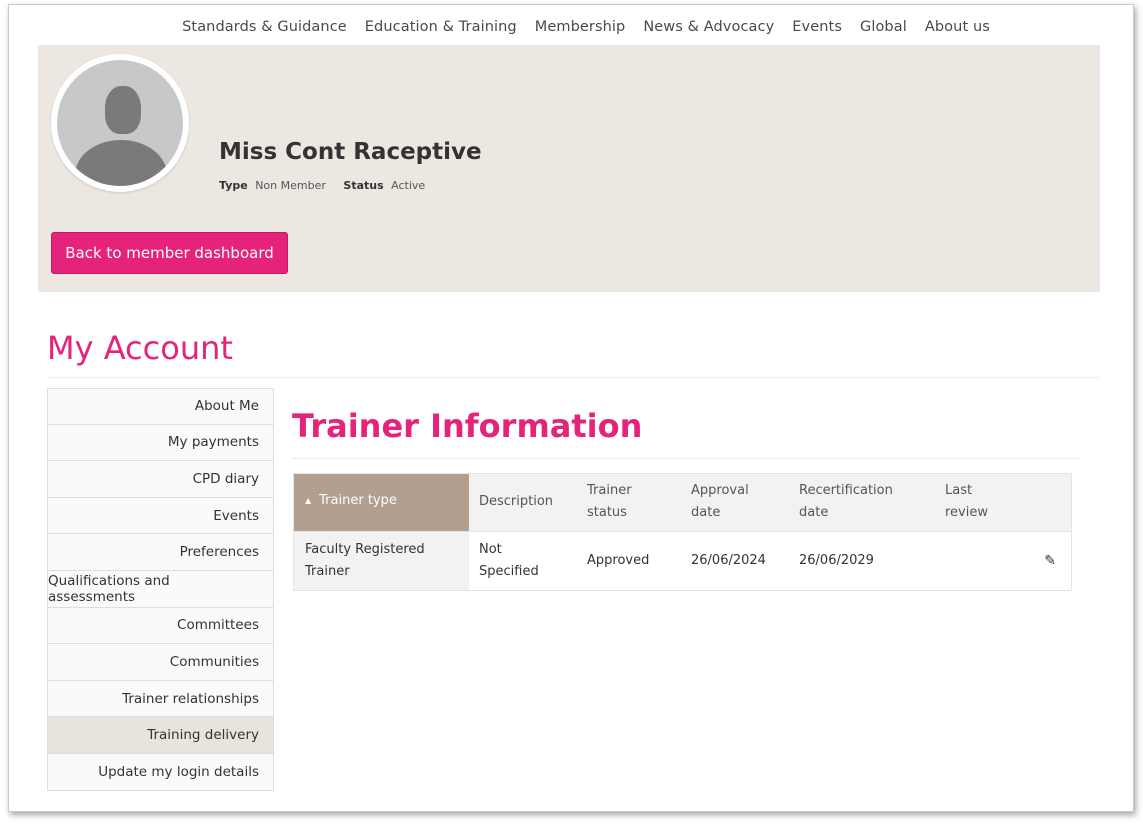 This screenshot has width=1143, height=825. I want to click on cell-text: Not Specified, so click(509, 560).